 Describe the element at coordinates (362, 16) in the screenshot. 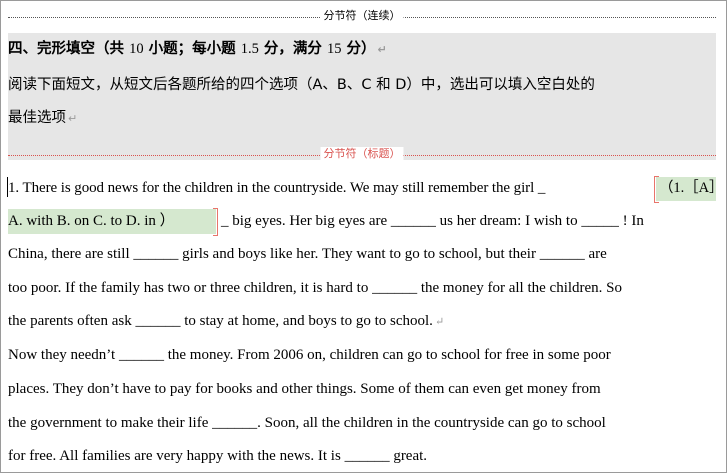

I see `section-break-continuous: 分节符（连续）` at that location.